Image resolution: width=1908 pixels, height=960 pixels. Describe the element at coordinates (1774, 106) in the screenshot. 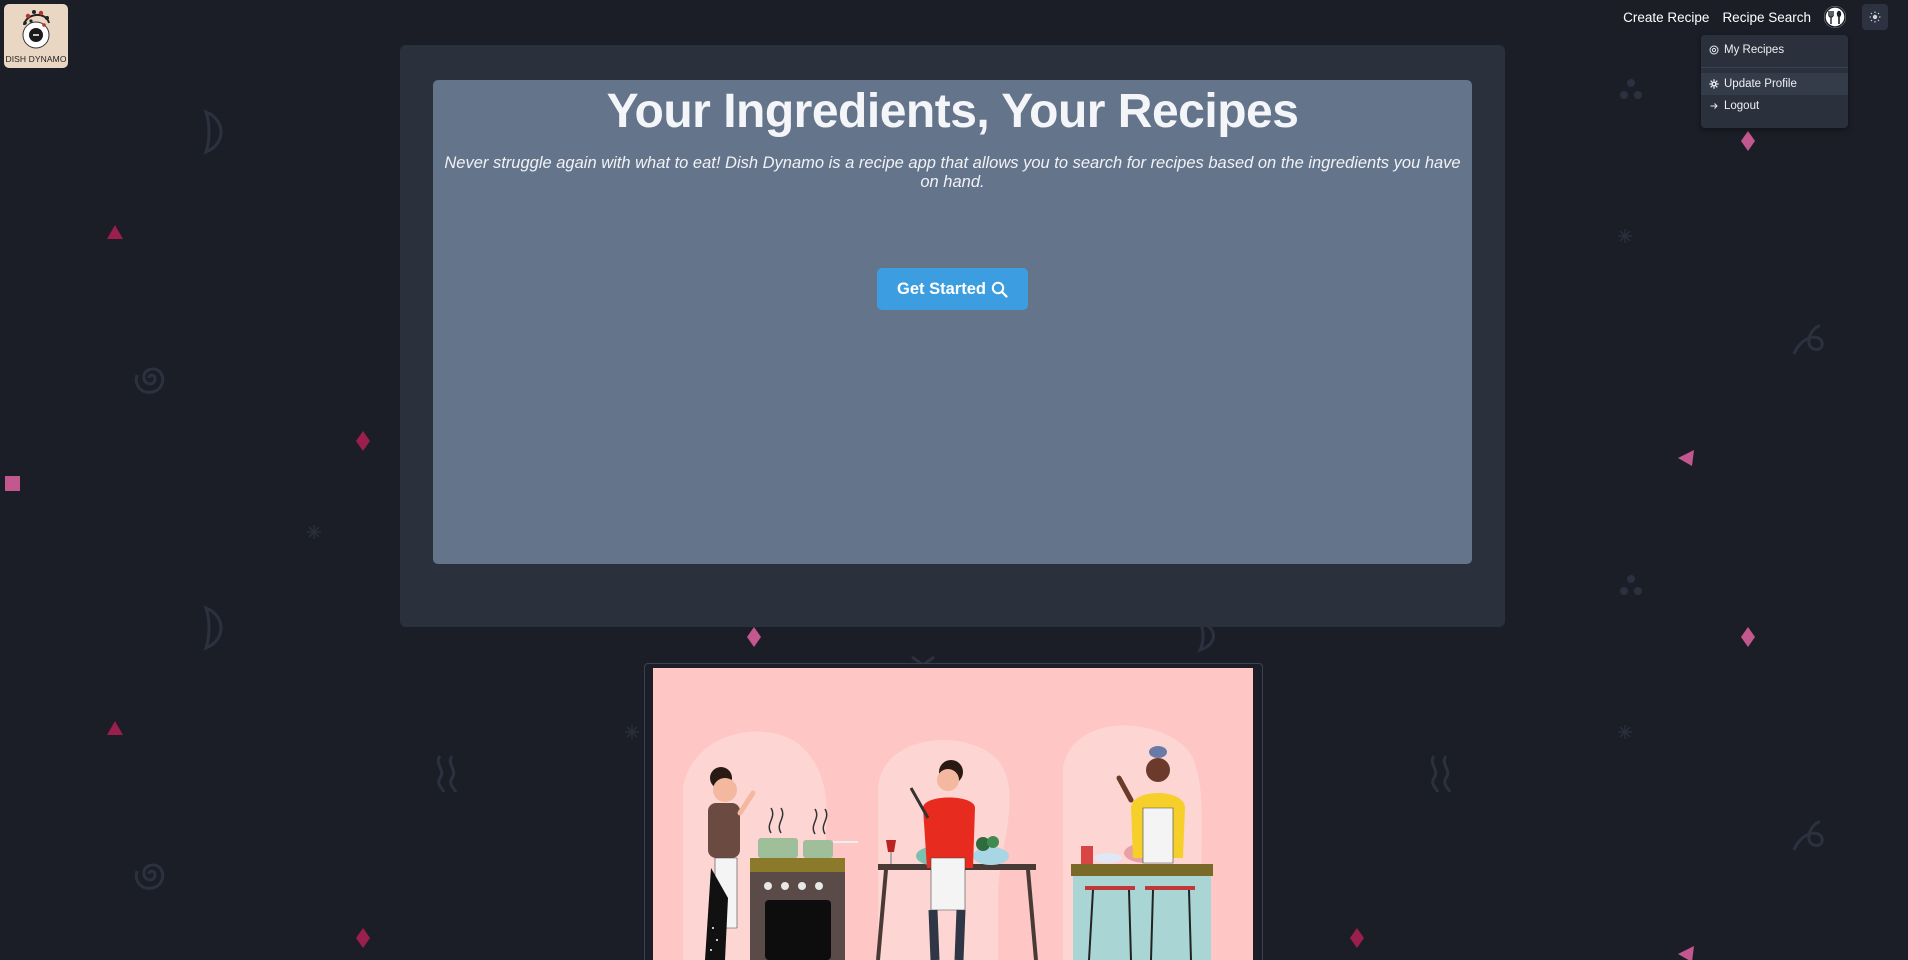

I see `menu-item-logout: Logout` at that location.